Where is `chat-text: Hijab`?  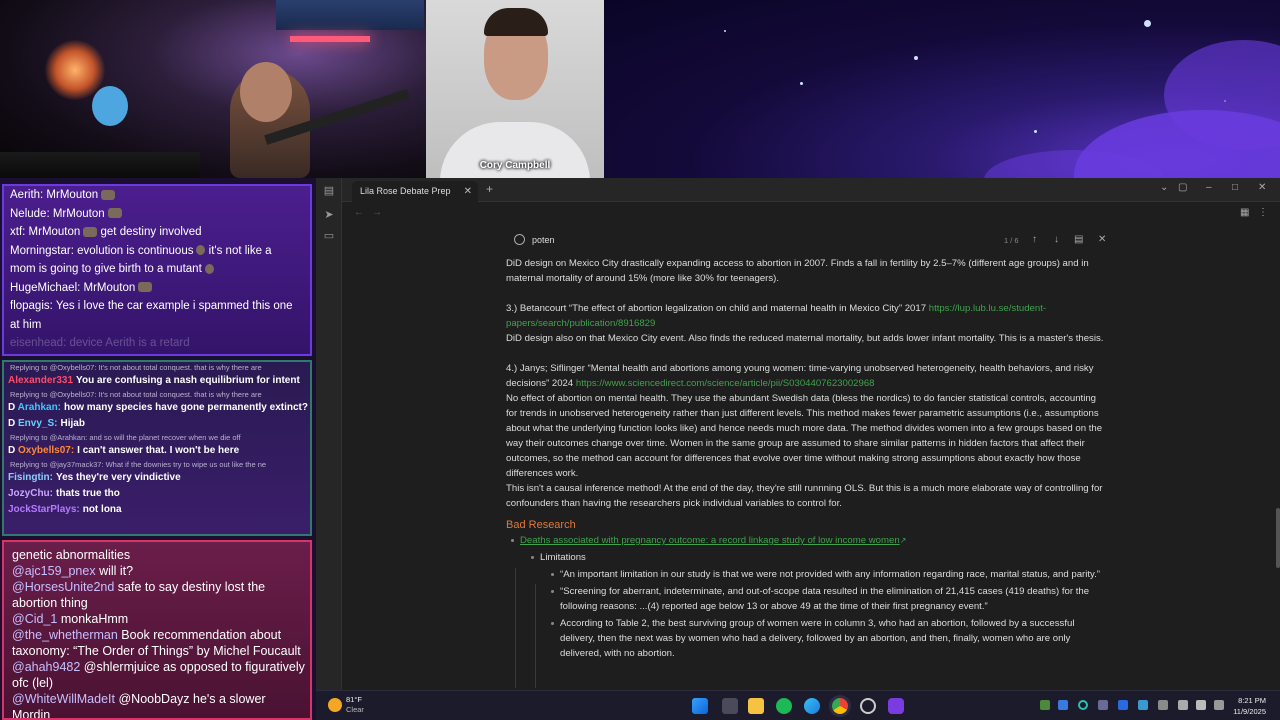 chat-text: Hijab is located at coordinates (72, 423).